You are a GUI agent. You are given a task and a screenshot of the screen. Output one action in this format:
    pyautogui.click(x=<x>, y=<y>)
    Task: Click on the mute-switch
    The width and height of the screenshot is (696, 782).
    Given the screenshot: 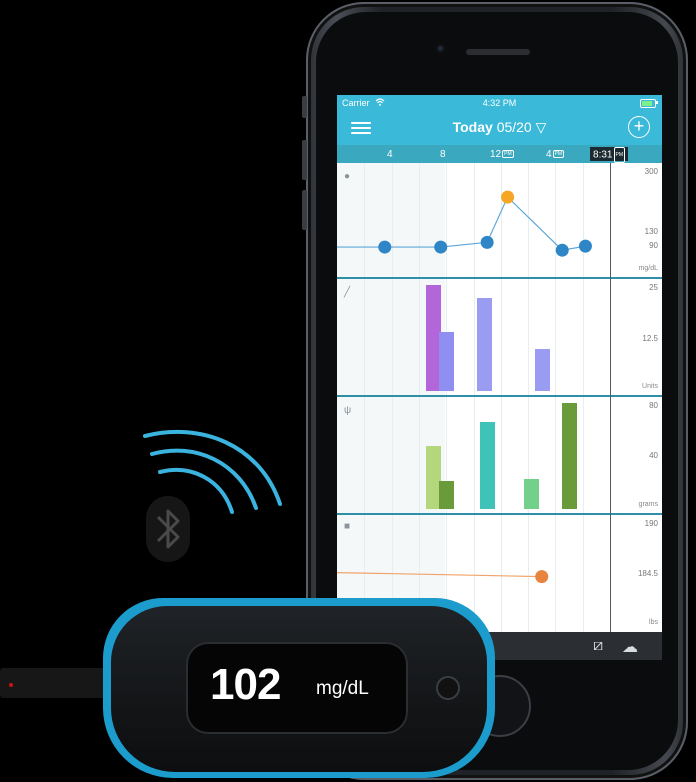 What is the action you would take?
    pyautogui.click(x=304, y=107)
    